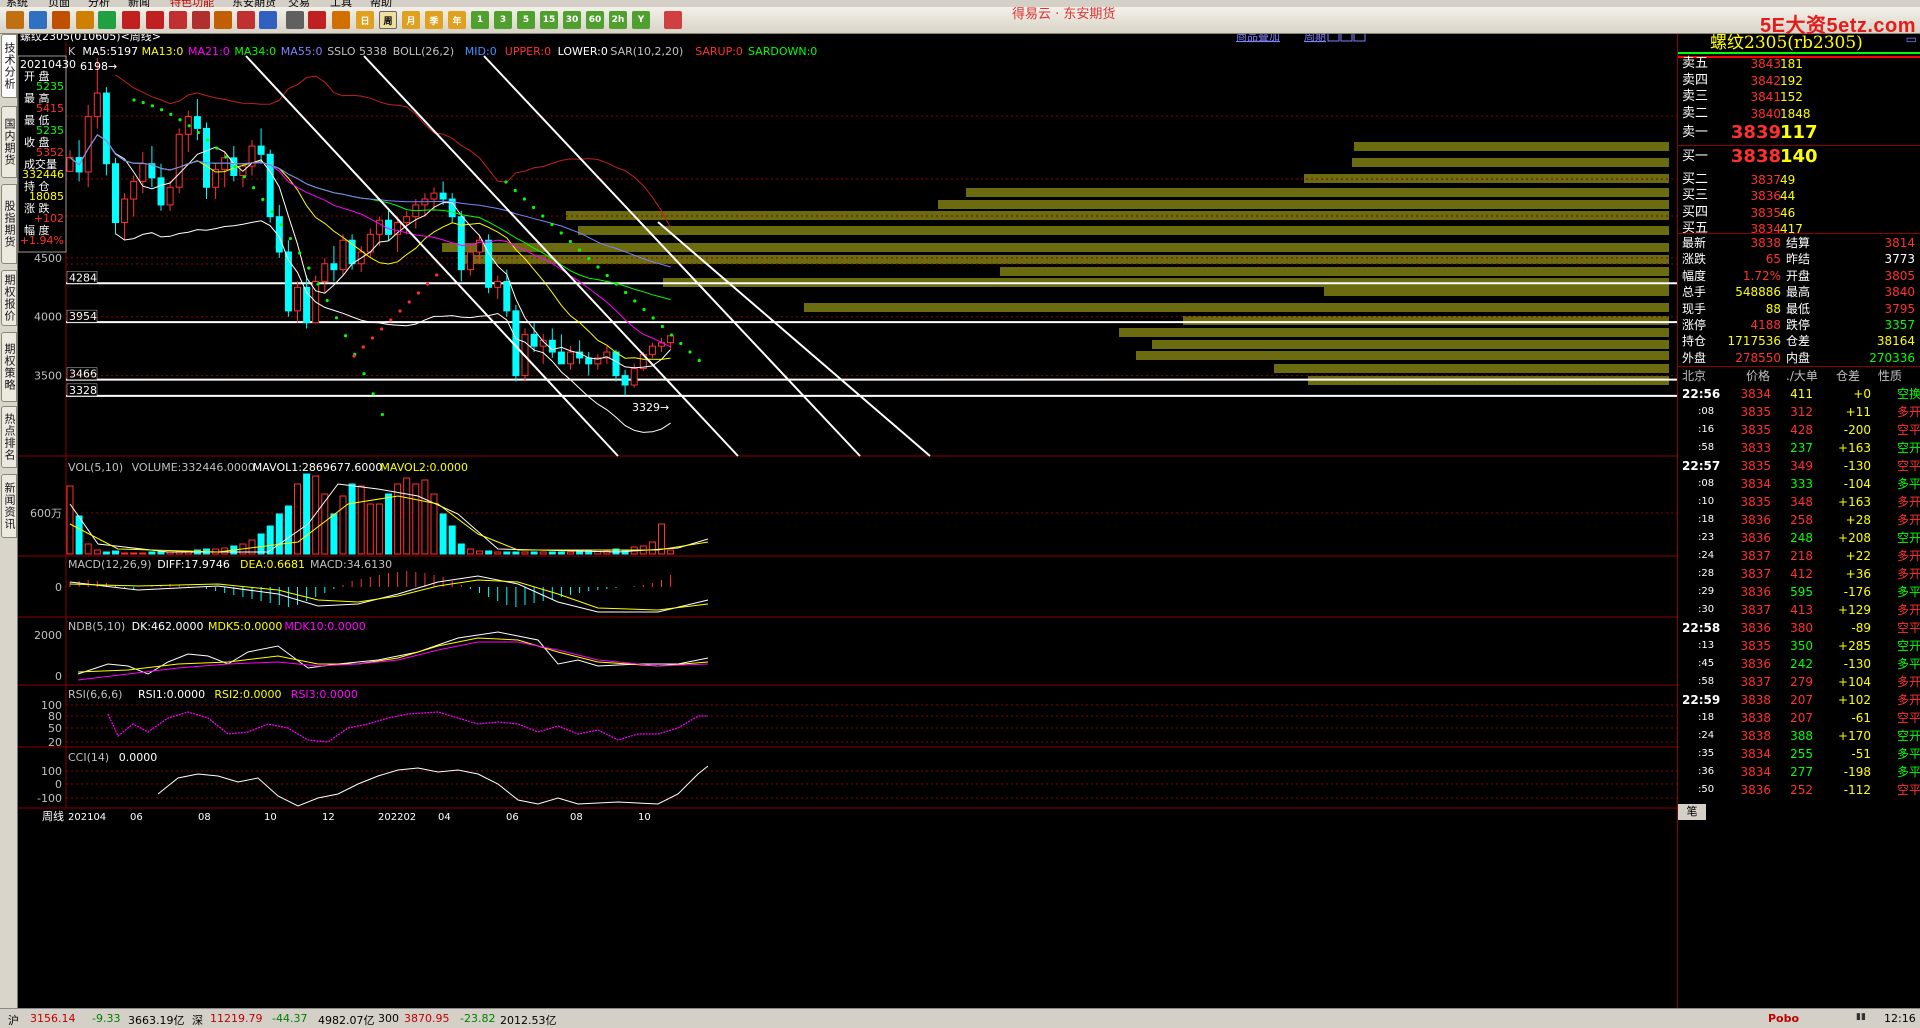 This screenshot has height=1028, width=1920. Describe the element at coordinates (650, 407) in the screenshot. I see `low-price-label: 3329→` at that location.